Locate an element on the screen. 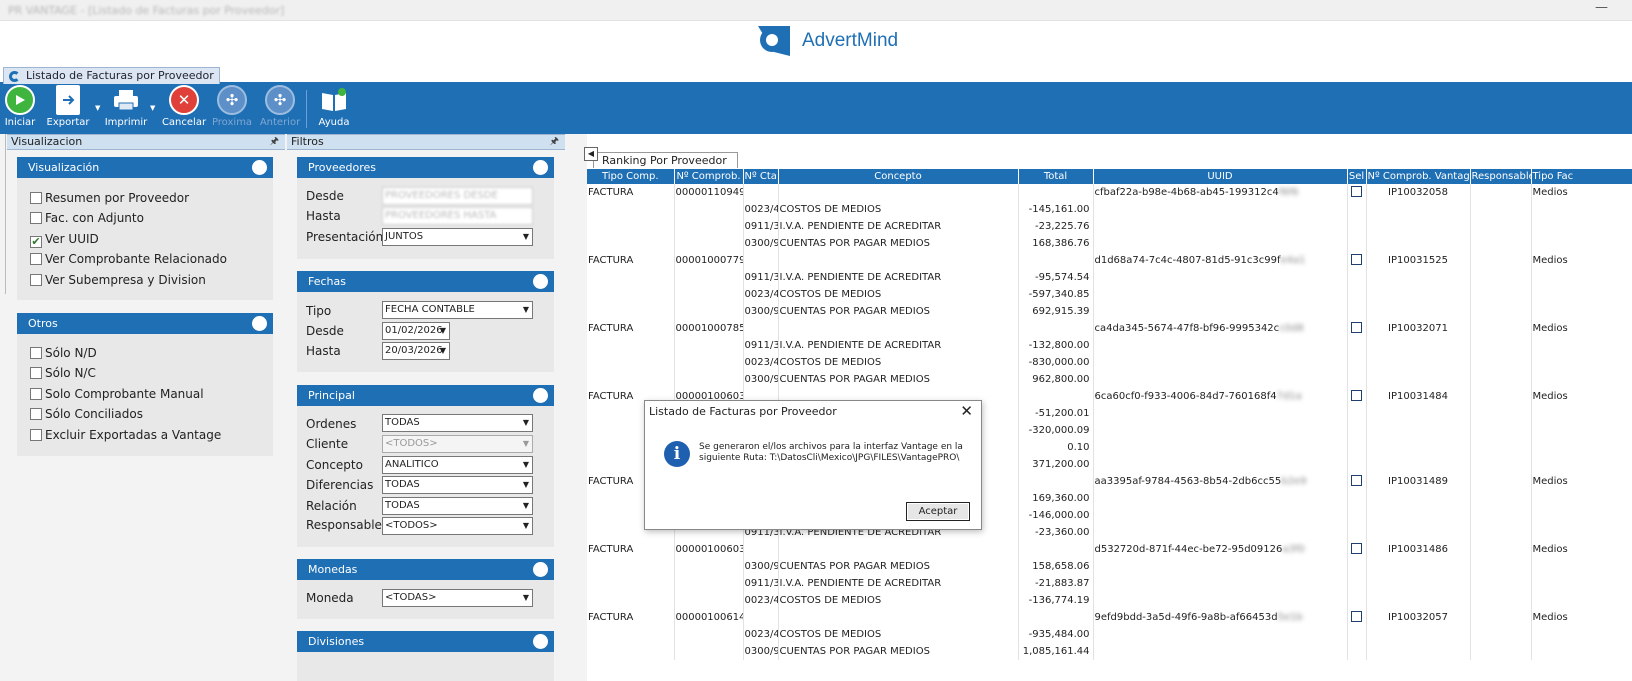 This screenshot has height=681, width=1632. table-row: 0023/4 COSTOS DE MEDIOS -597,340.85 is located at coordinates (1109, 294).